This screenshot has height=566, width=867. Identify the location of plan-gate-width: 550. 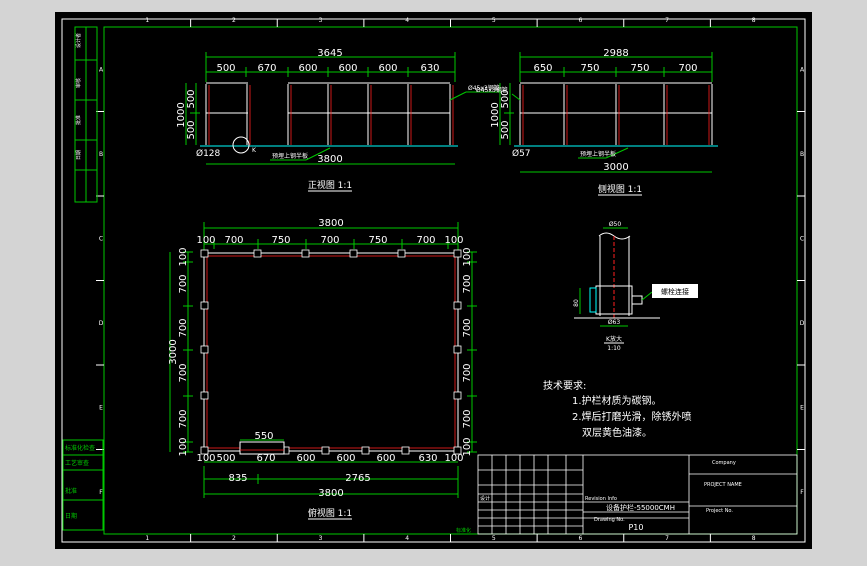
(263, 436).